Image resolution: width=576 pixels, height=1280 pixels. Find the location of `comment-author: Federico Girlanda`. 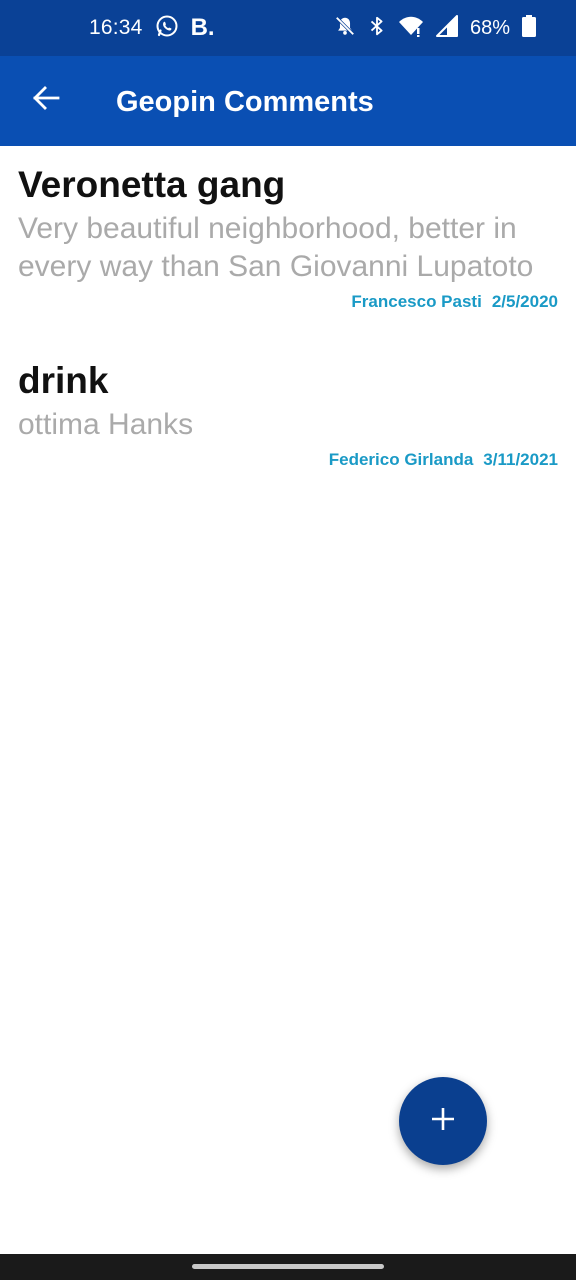

comment-author: Federico Girlanda is located at coordinates (401, 459).